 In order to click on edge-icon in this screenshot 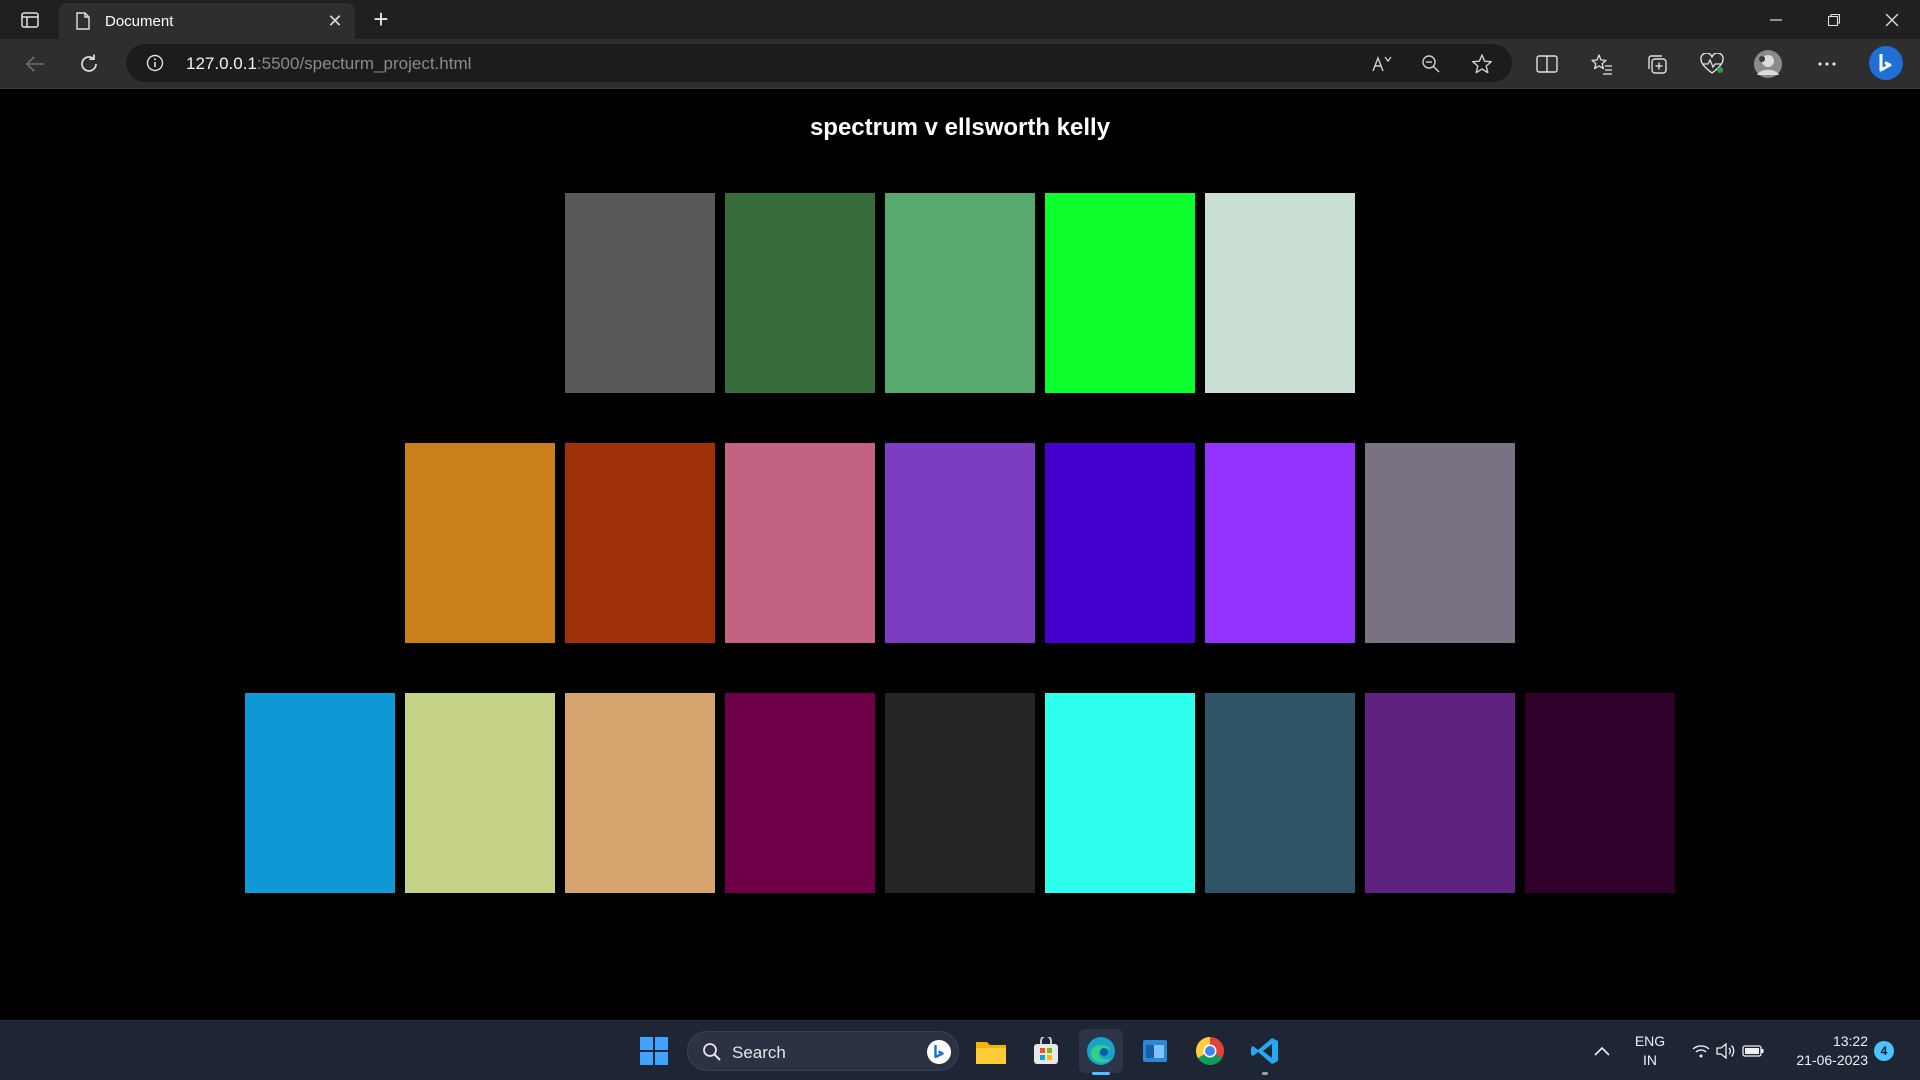, I will do `click(1101, 1051)`.